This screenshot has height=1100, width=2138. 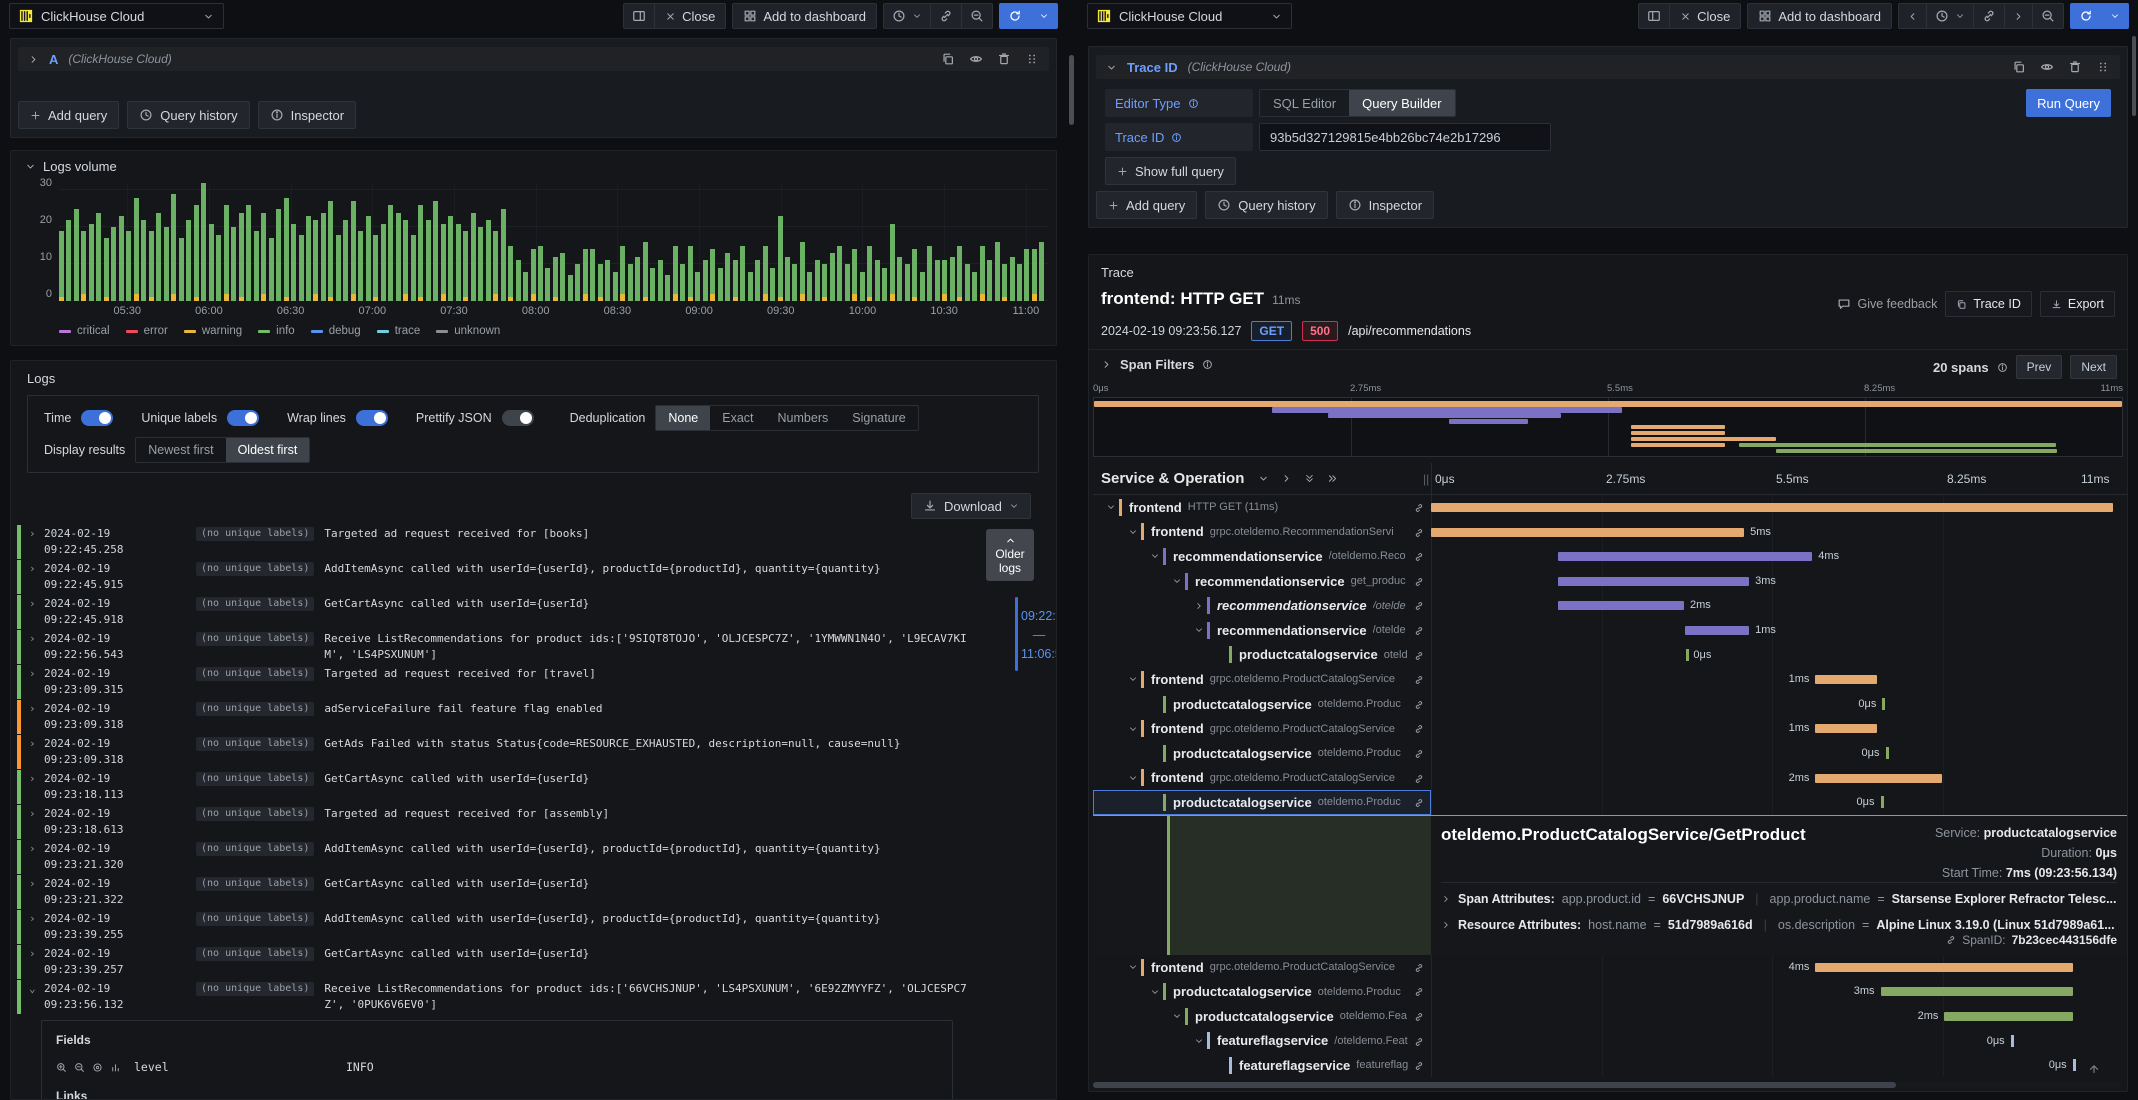 I want to click on span-row: recommendationservice/otelde 2ms, so click(x=1610, y=605).